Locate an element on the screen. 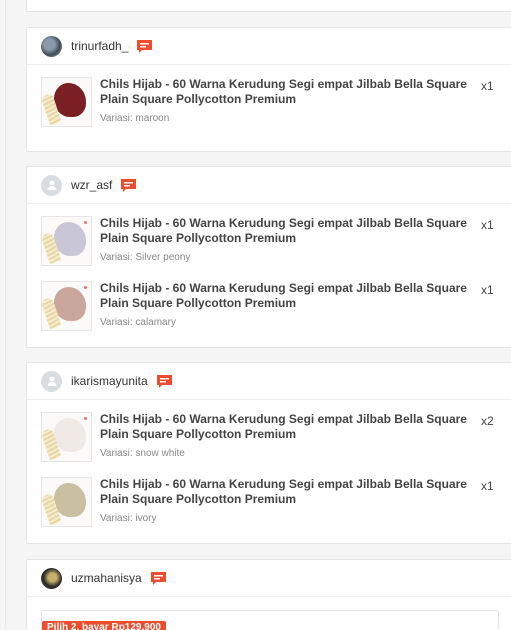  product-quantity: x2 is located at coordinates (487, 421).